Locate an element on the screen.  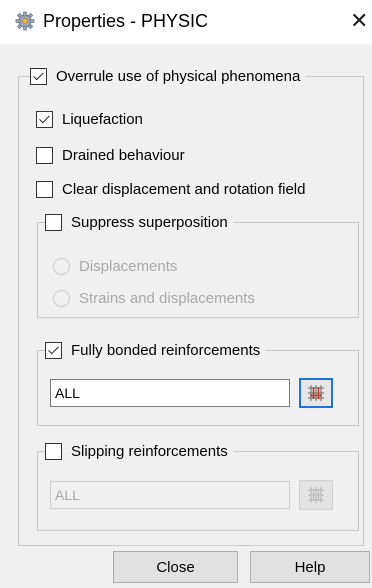
liquefaction-checkbox is located at coordinates (44, 119).